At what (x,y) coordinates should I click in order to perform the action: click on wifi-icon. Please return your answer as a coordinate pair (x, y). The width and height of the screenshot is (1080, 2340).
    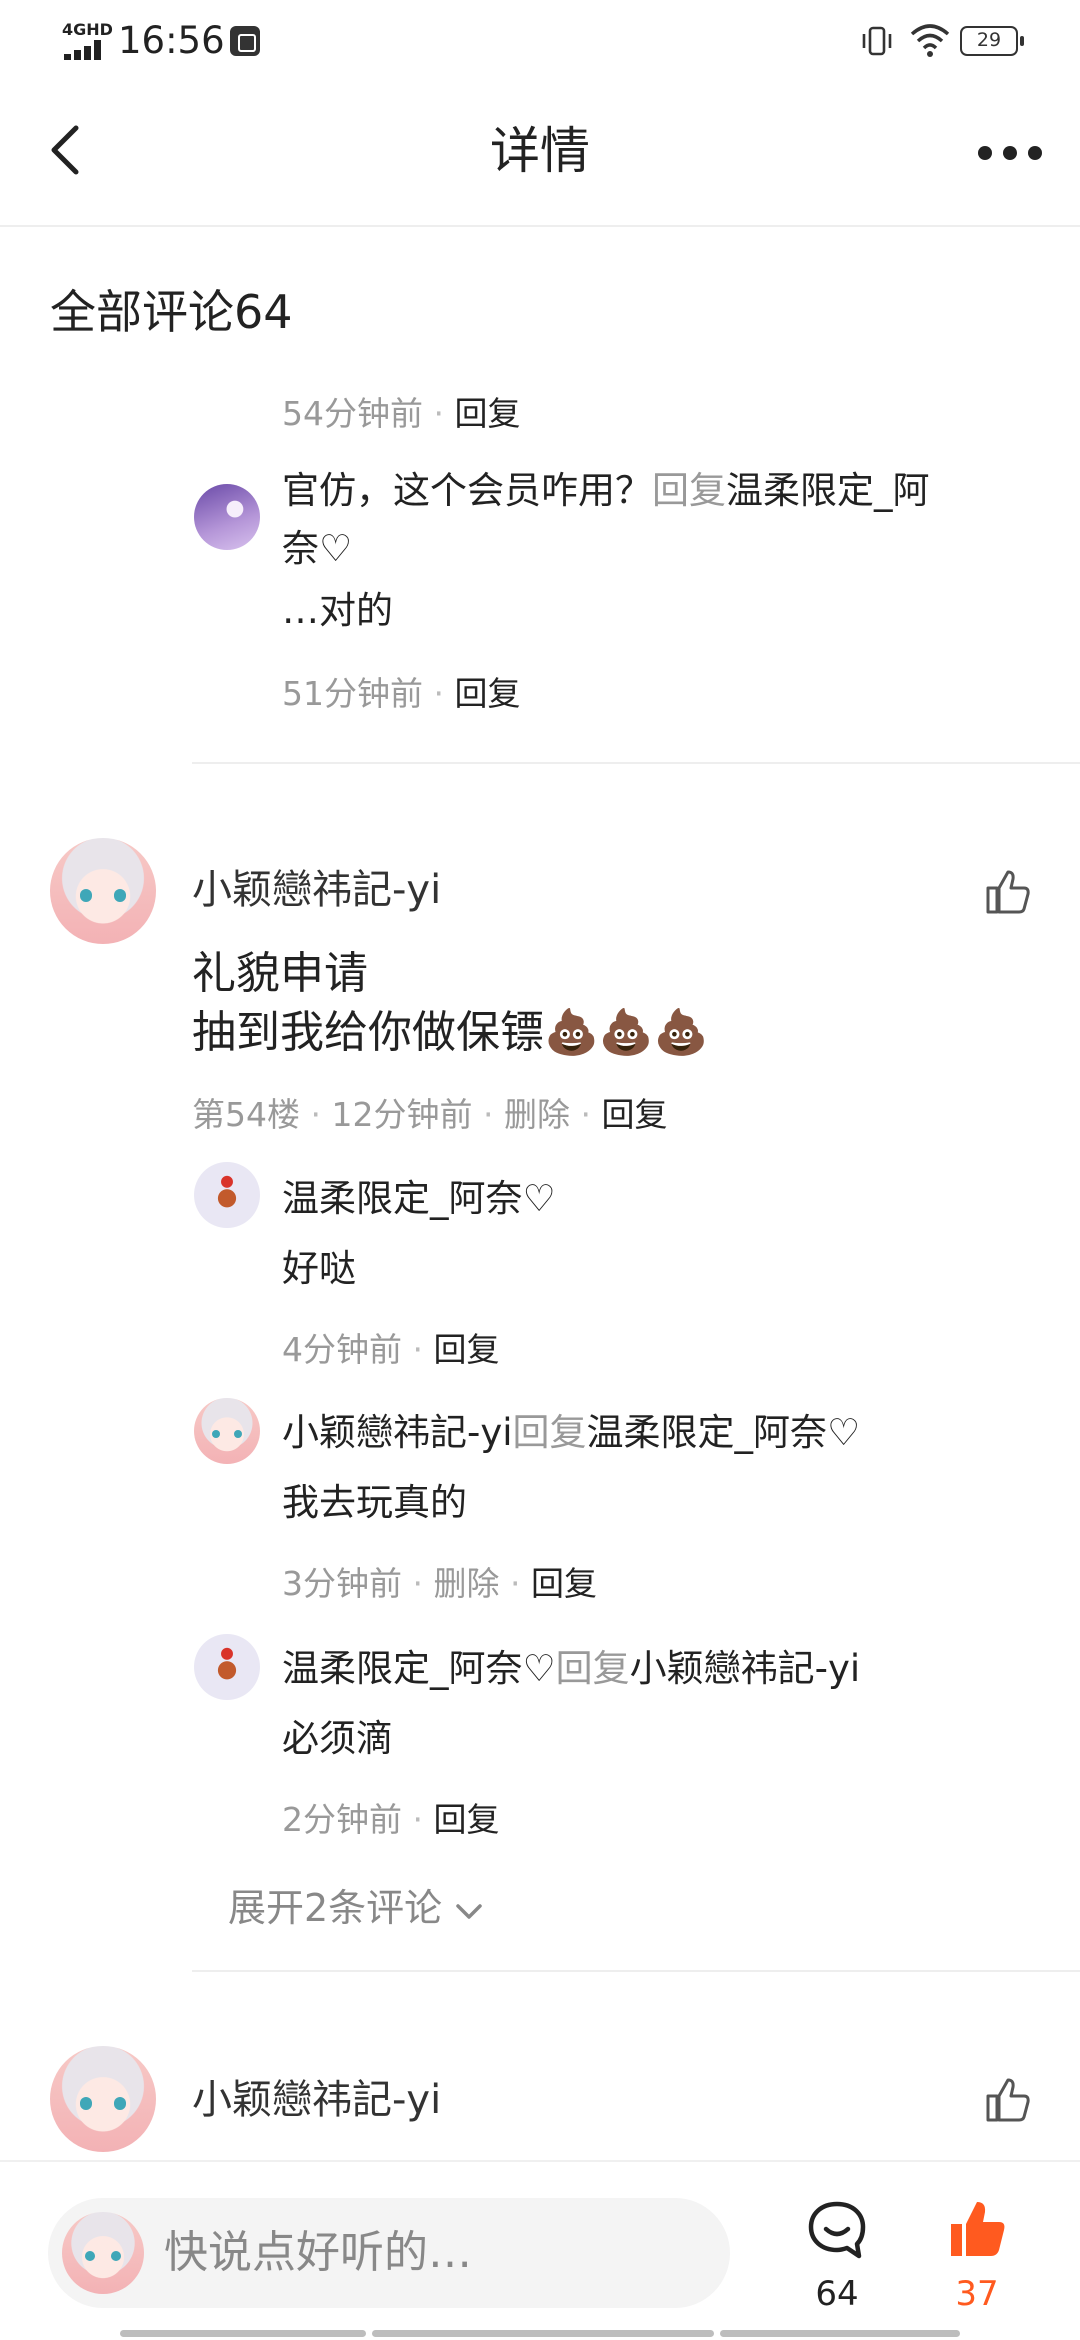
    Looking at the image, I should click on (930, 40).